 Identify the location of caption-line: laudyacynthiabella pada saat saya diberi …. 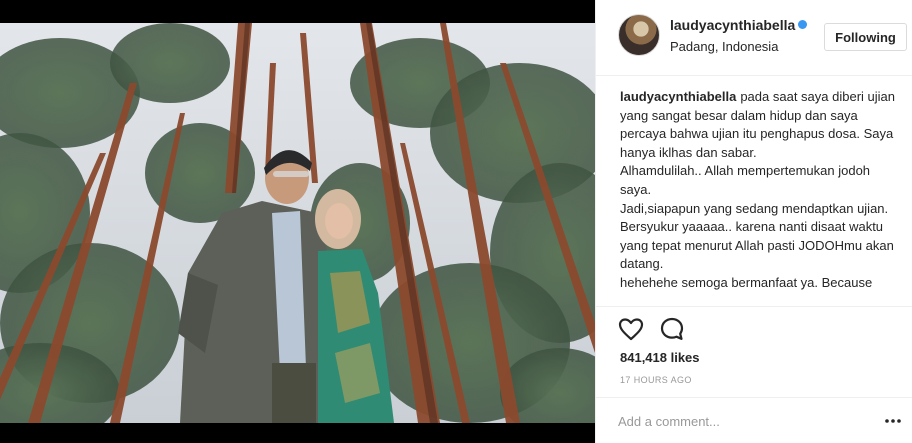
(761, 125).